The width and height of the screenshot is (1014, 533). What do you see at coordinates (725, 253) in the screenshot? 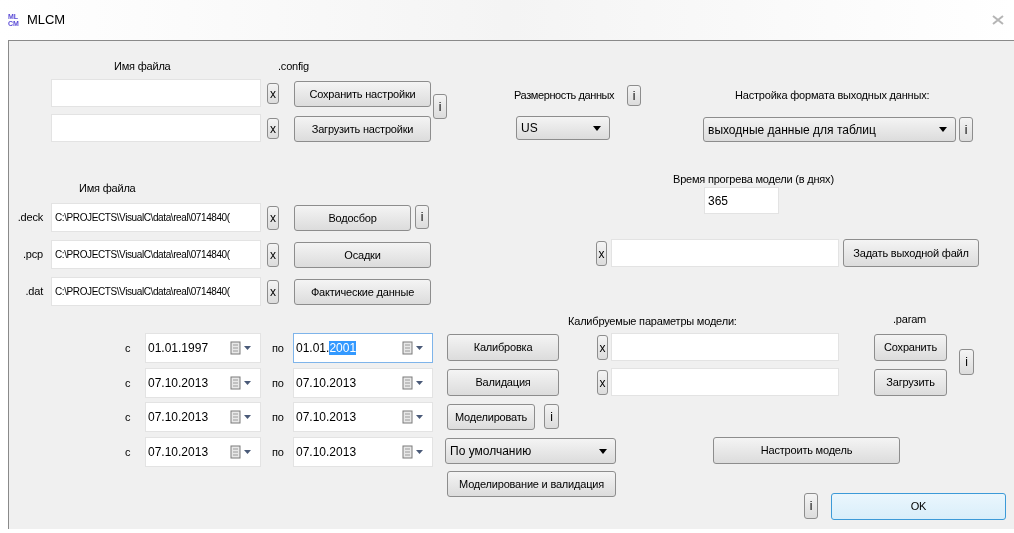
I see `output-file-field` at bounding box center [725, 253].